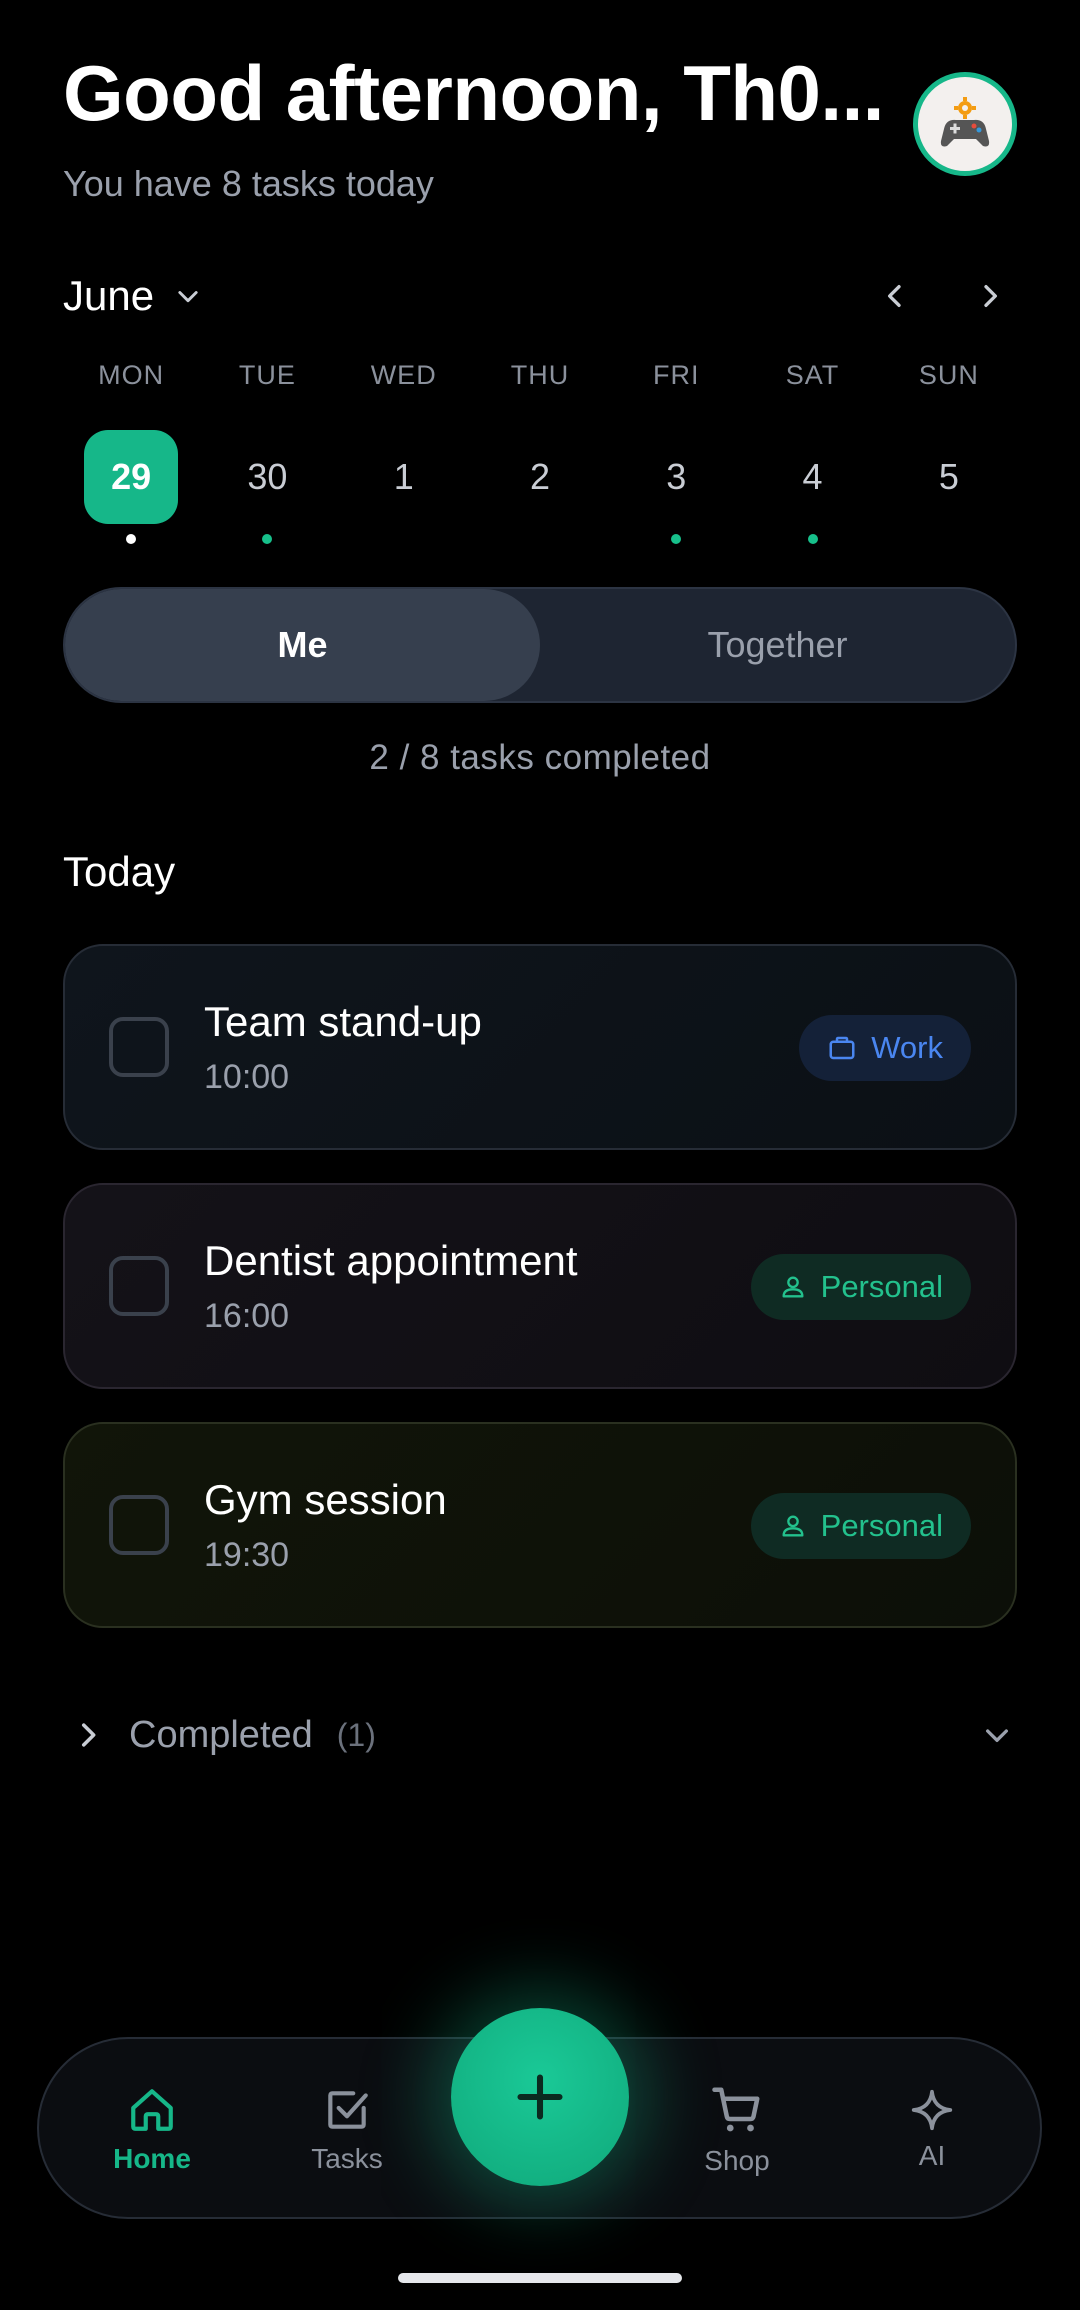 The image size is (1080, 2310). What do you see at coordinates (302, 645) in the screenshot?
I see `toggle-me: Me` at bounding box center [302, 645].